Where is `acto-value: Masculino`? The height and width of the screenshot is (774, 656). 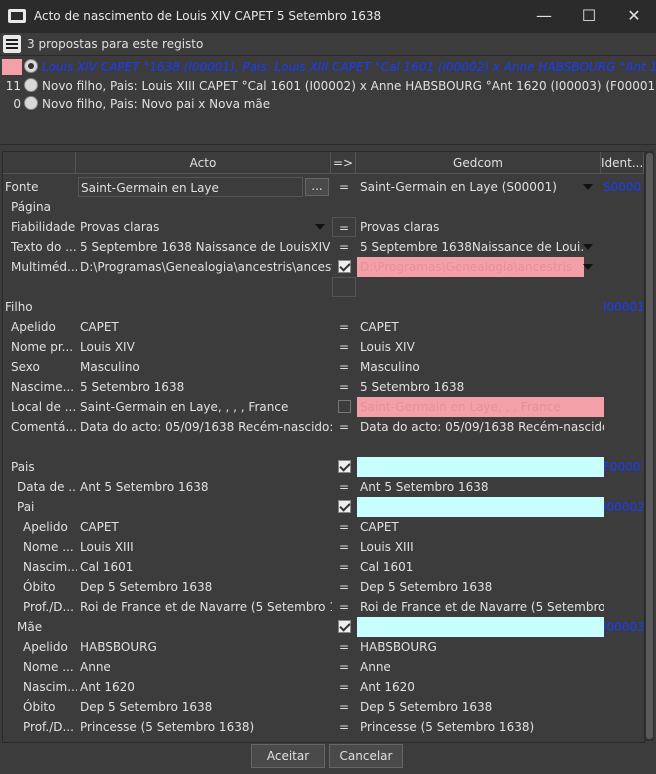
acto-value: Masculino is located at coordinates (205, 367).